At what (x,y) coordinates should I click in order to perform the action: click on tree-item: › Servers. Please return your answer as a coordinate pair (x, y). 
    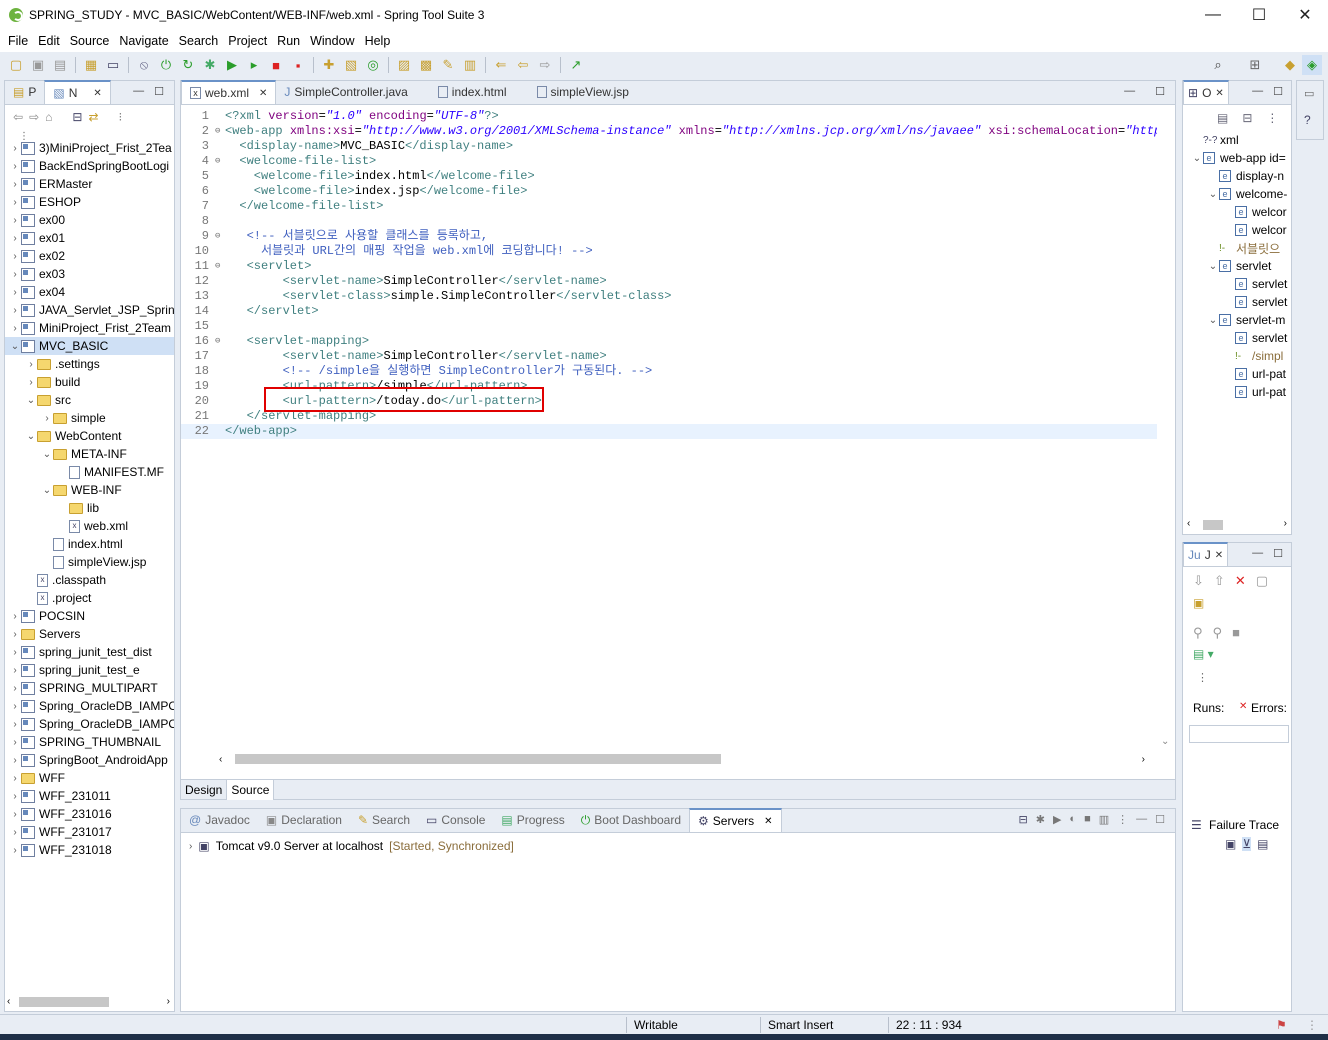
    Looking at the image, I should click on (89, 634).